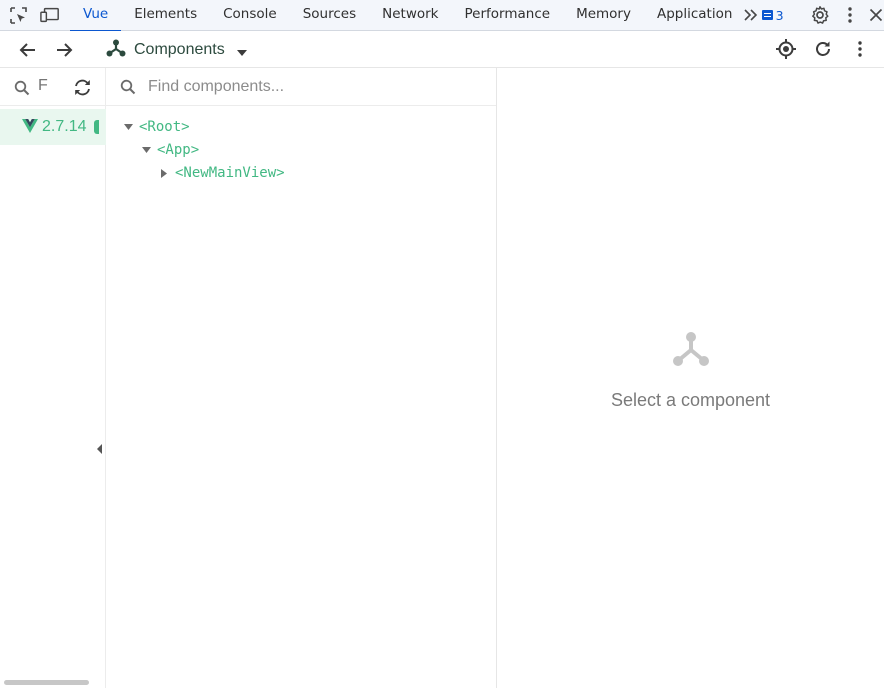 The height and width of the screenshot is (688, 884). Describe the element at coordinates (750, 15) in the screenshot. I see `double-chevron-right-icon` at that location.